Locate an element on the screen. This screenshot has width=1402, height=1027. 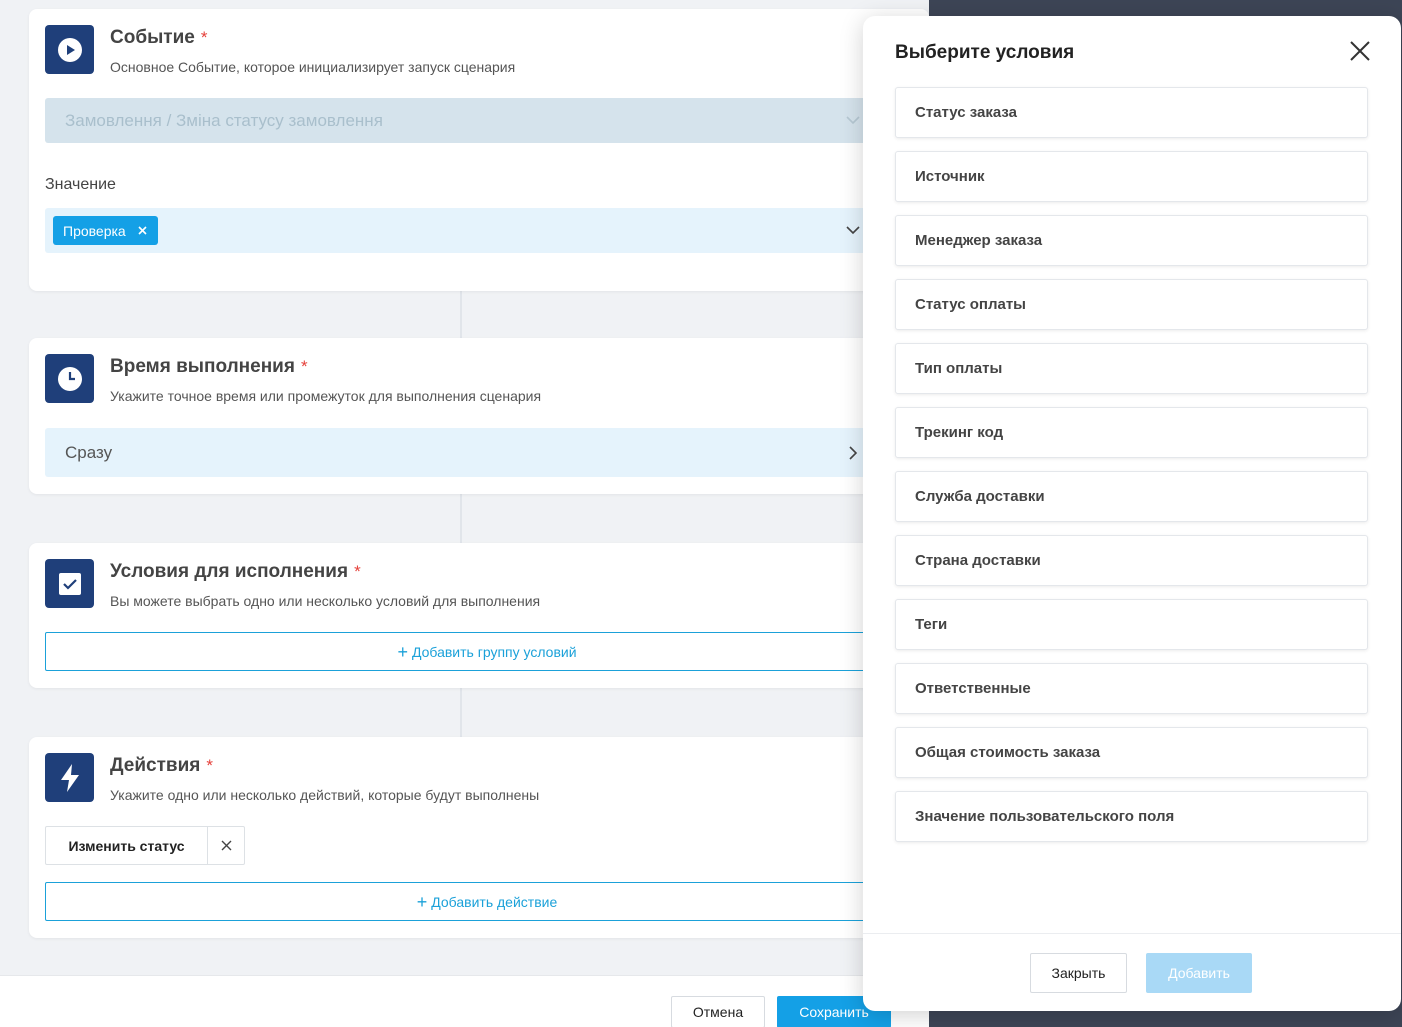
condition-item-payment-type: Тип оплаты is located at coordinates (1131, 368).